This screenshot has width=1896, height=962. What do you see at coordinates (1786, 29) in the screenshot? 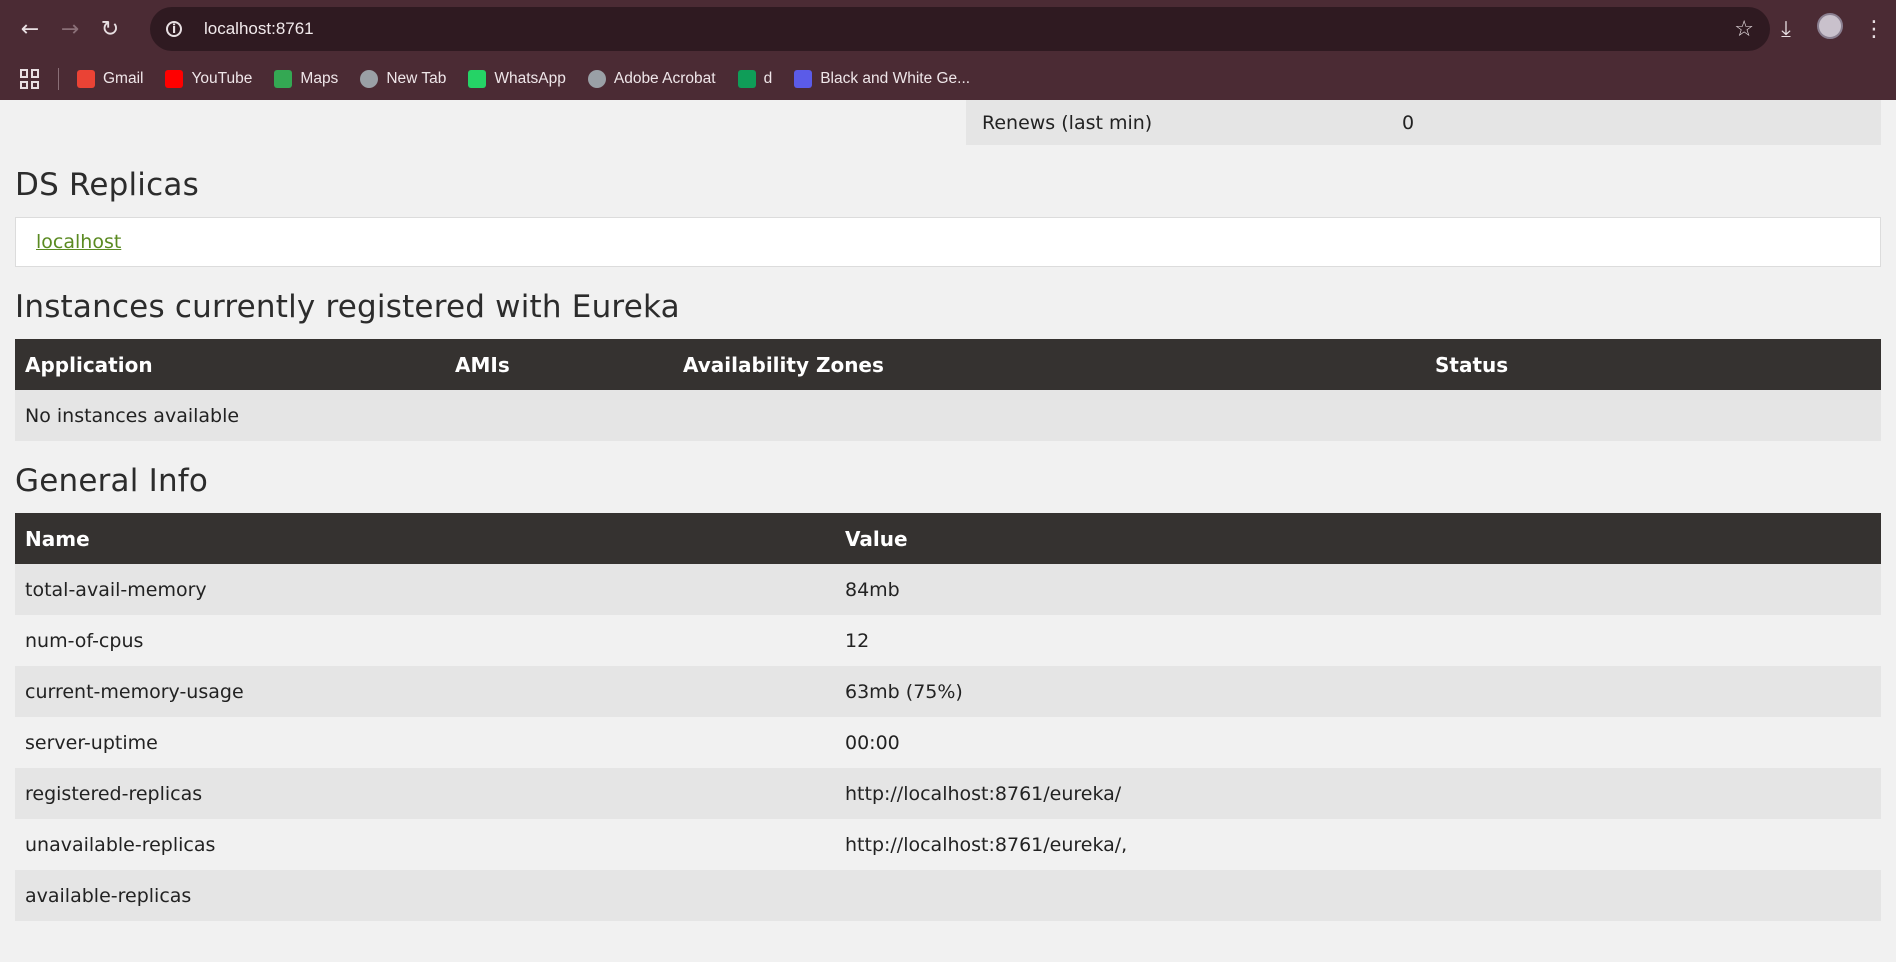
I see `download-icon: ⤓` at bounding box center [1786, 29].